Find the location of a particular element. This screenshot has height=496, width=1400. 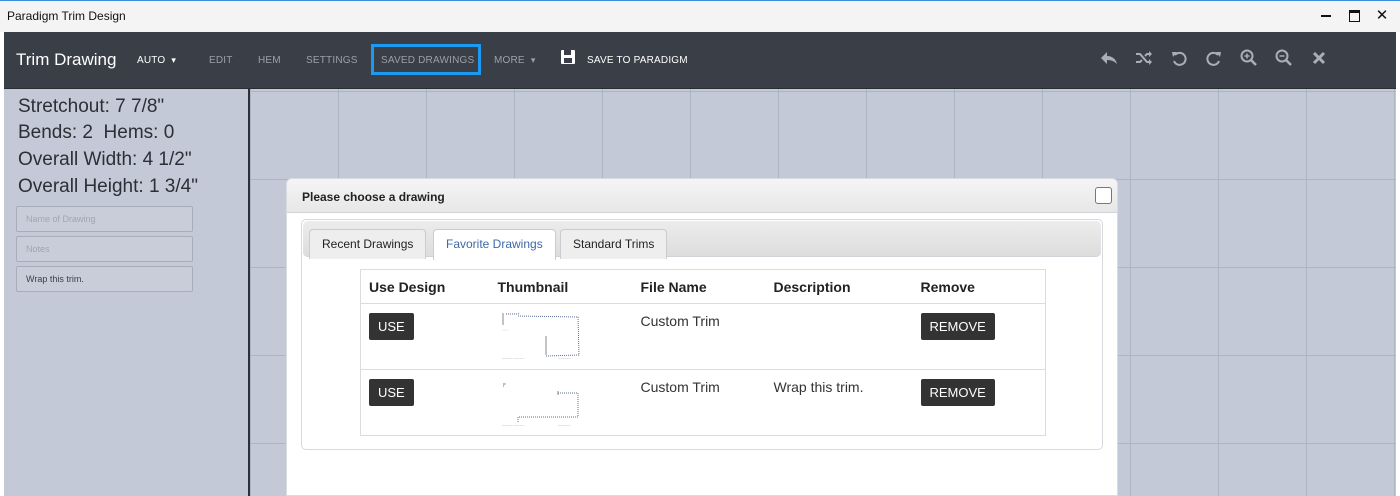

column-header-thumbnail: Thumbnail is located at coordinates (561, 286).